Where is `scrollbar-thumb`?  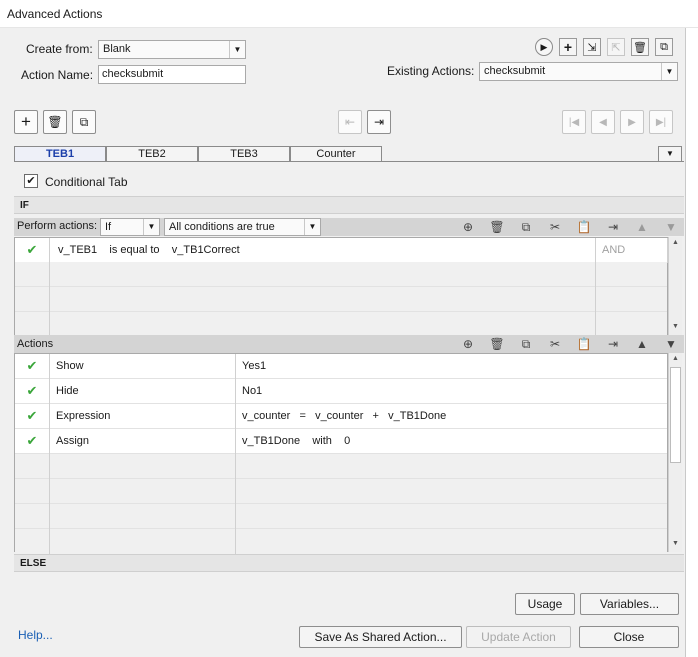
scrollbar-thumb is located at coordinates (675, 415).